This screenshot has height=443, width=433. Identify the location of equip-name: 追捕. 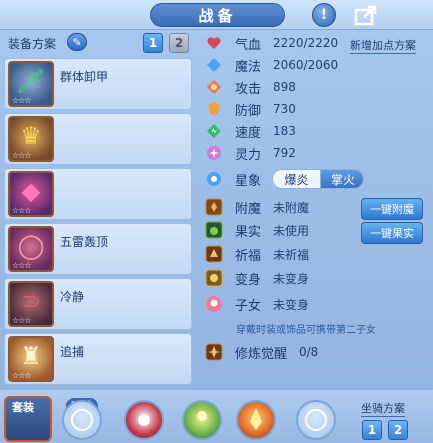
(72, 352).